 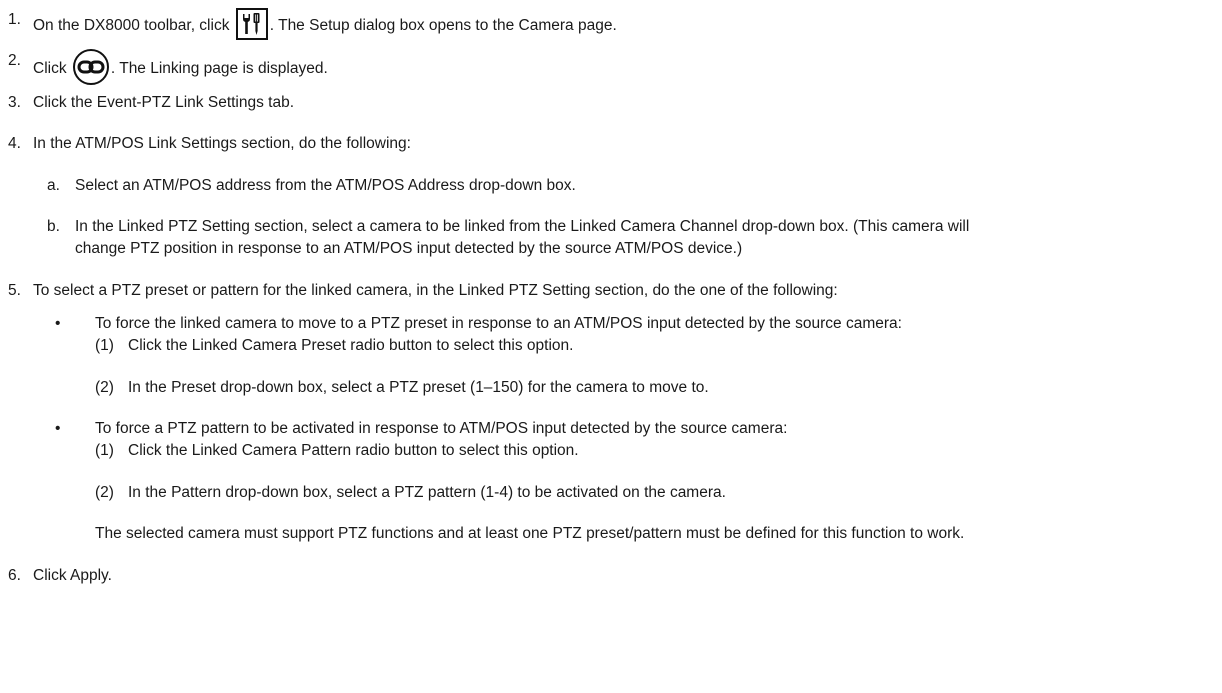 I want to click on link-chain-icon, so click(x=90, y=67).